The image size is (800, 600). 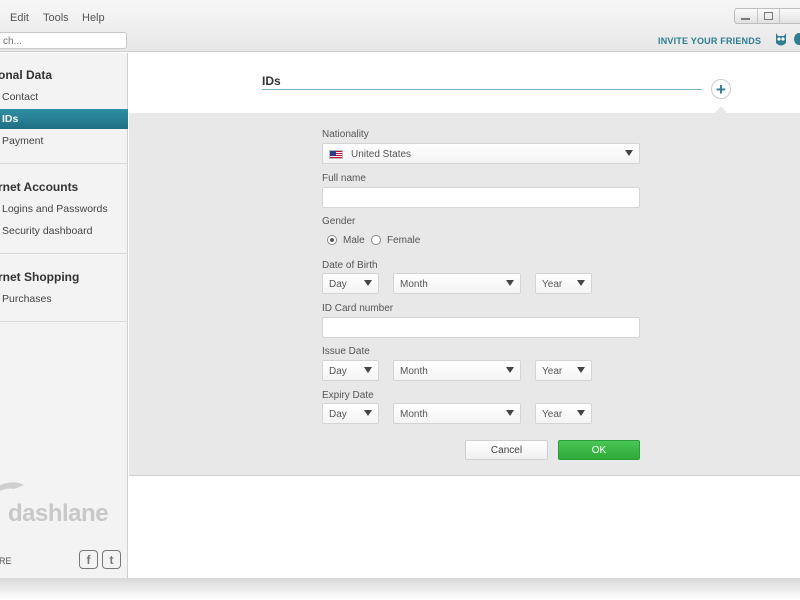 What do you see at coordinates (552, 371) in the screenshot?
I see `issue-year-value: Year` at bounding box center [552, 371].